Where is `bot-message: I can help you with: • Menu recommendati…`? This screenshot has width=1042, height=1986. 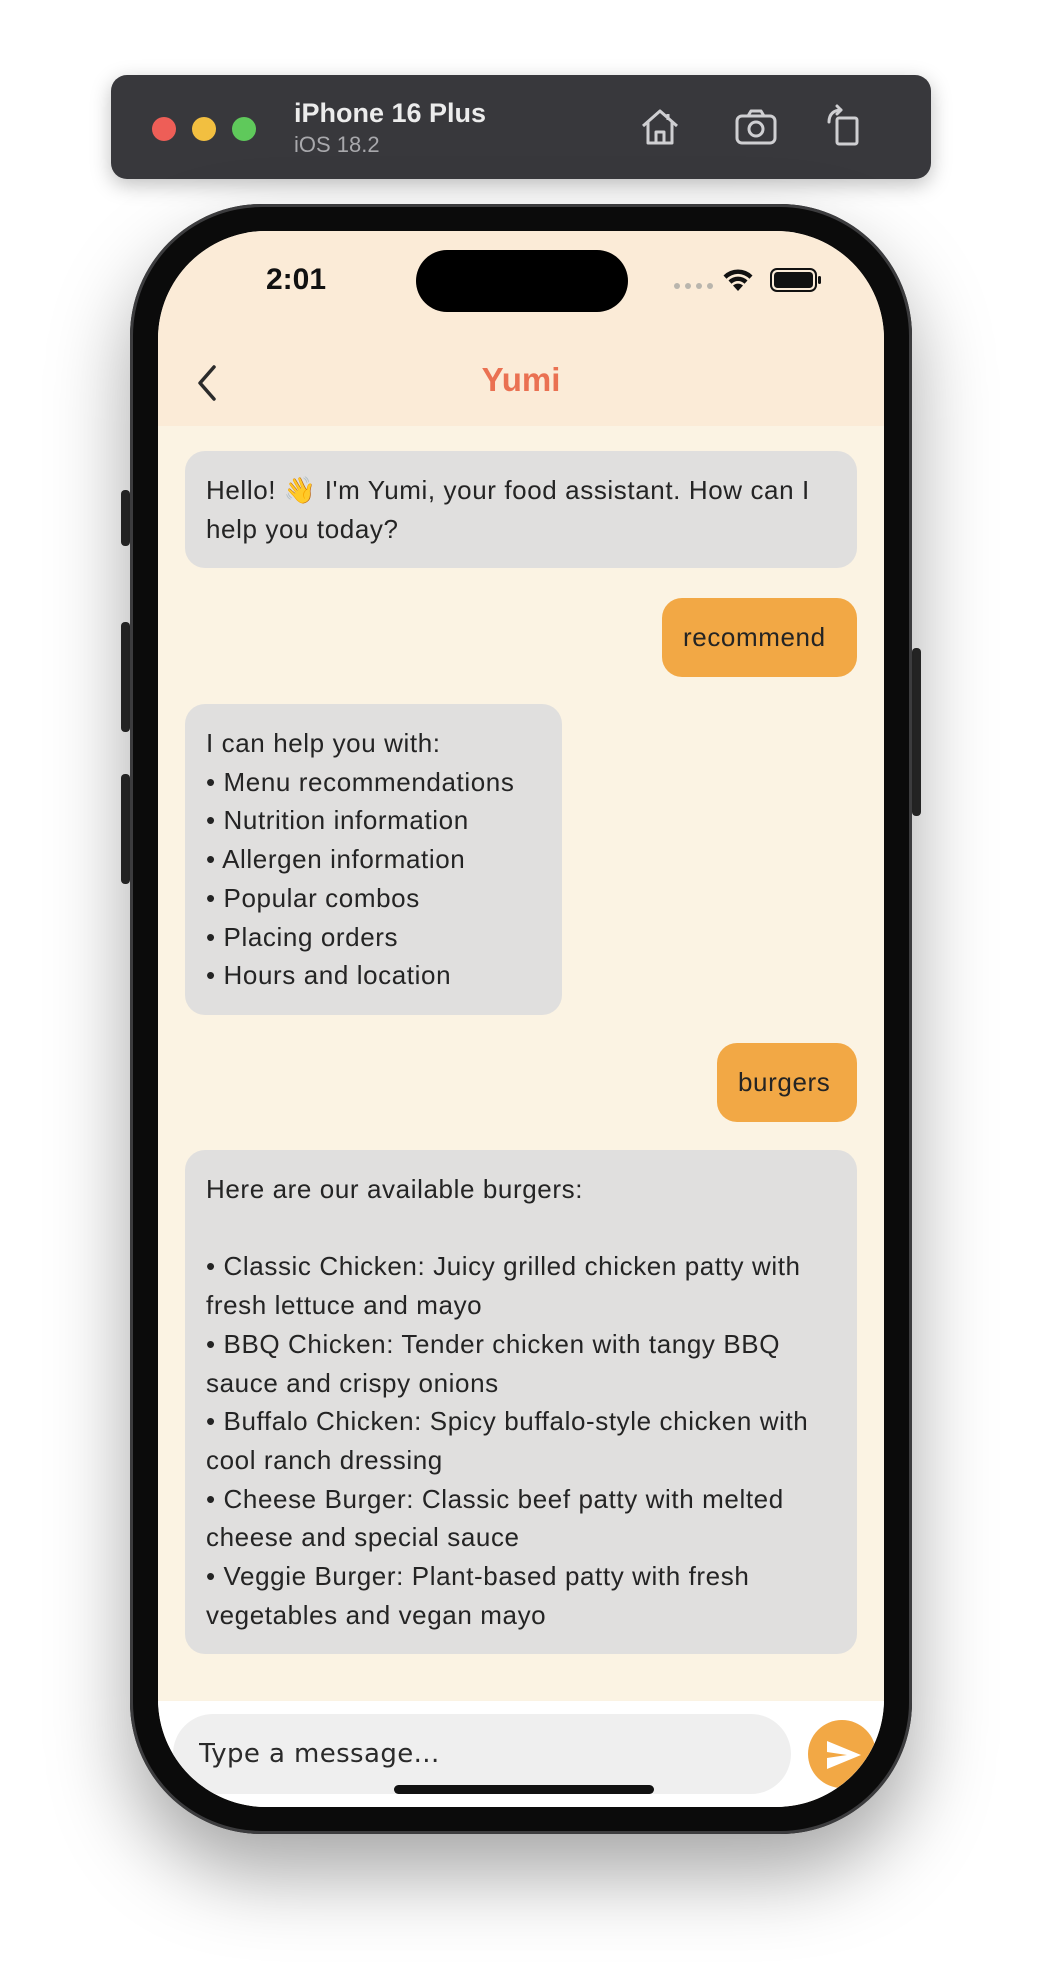
bot-message: I can help you with: • Menu recommendati… is located at coordinates (373, 859).